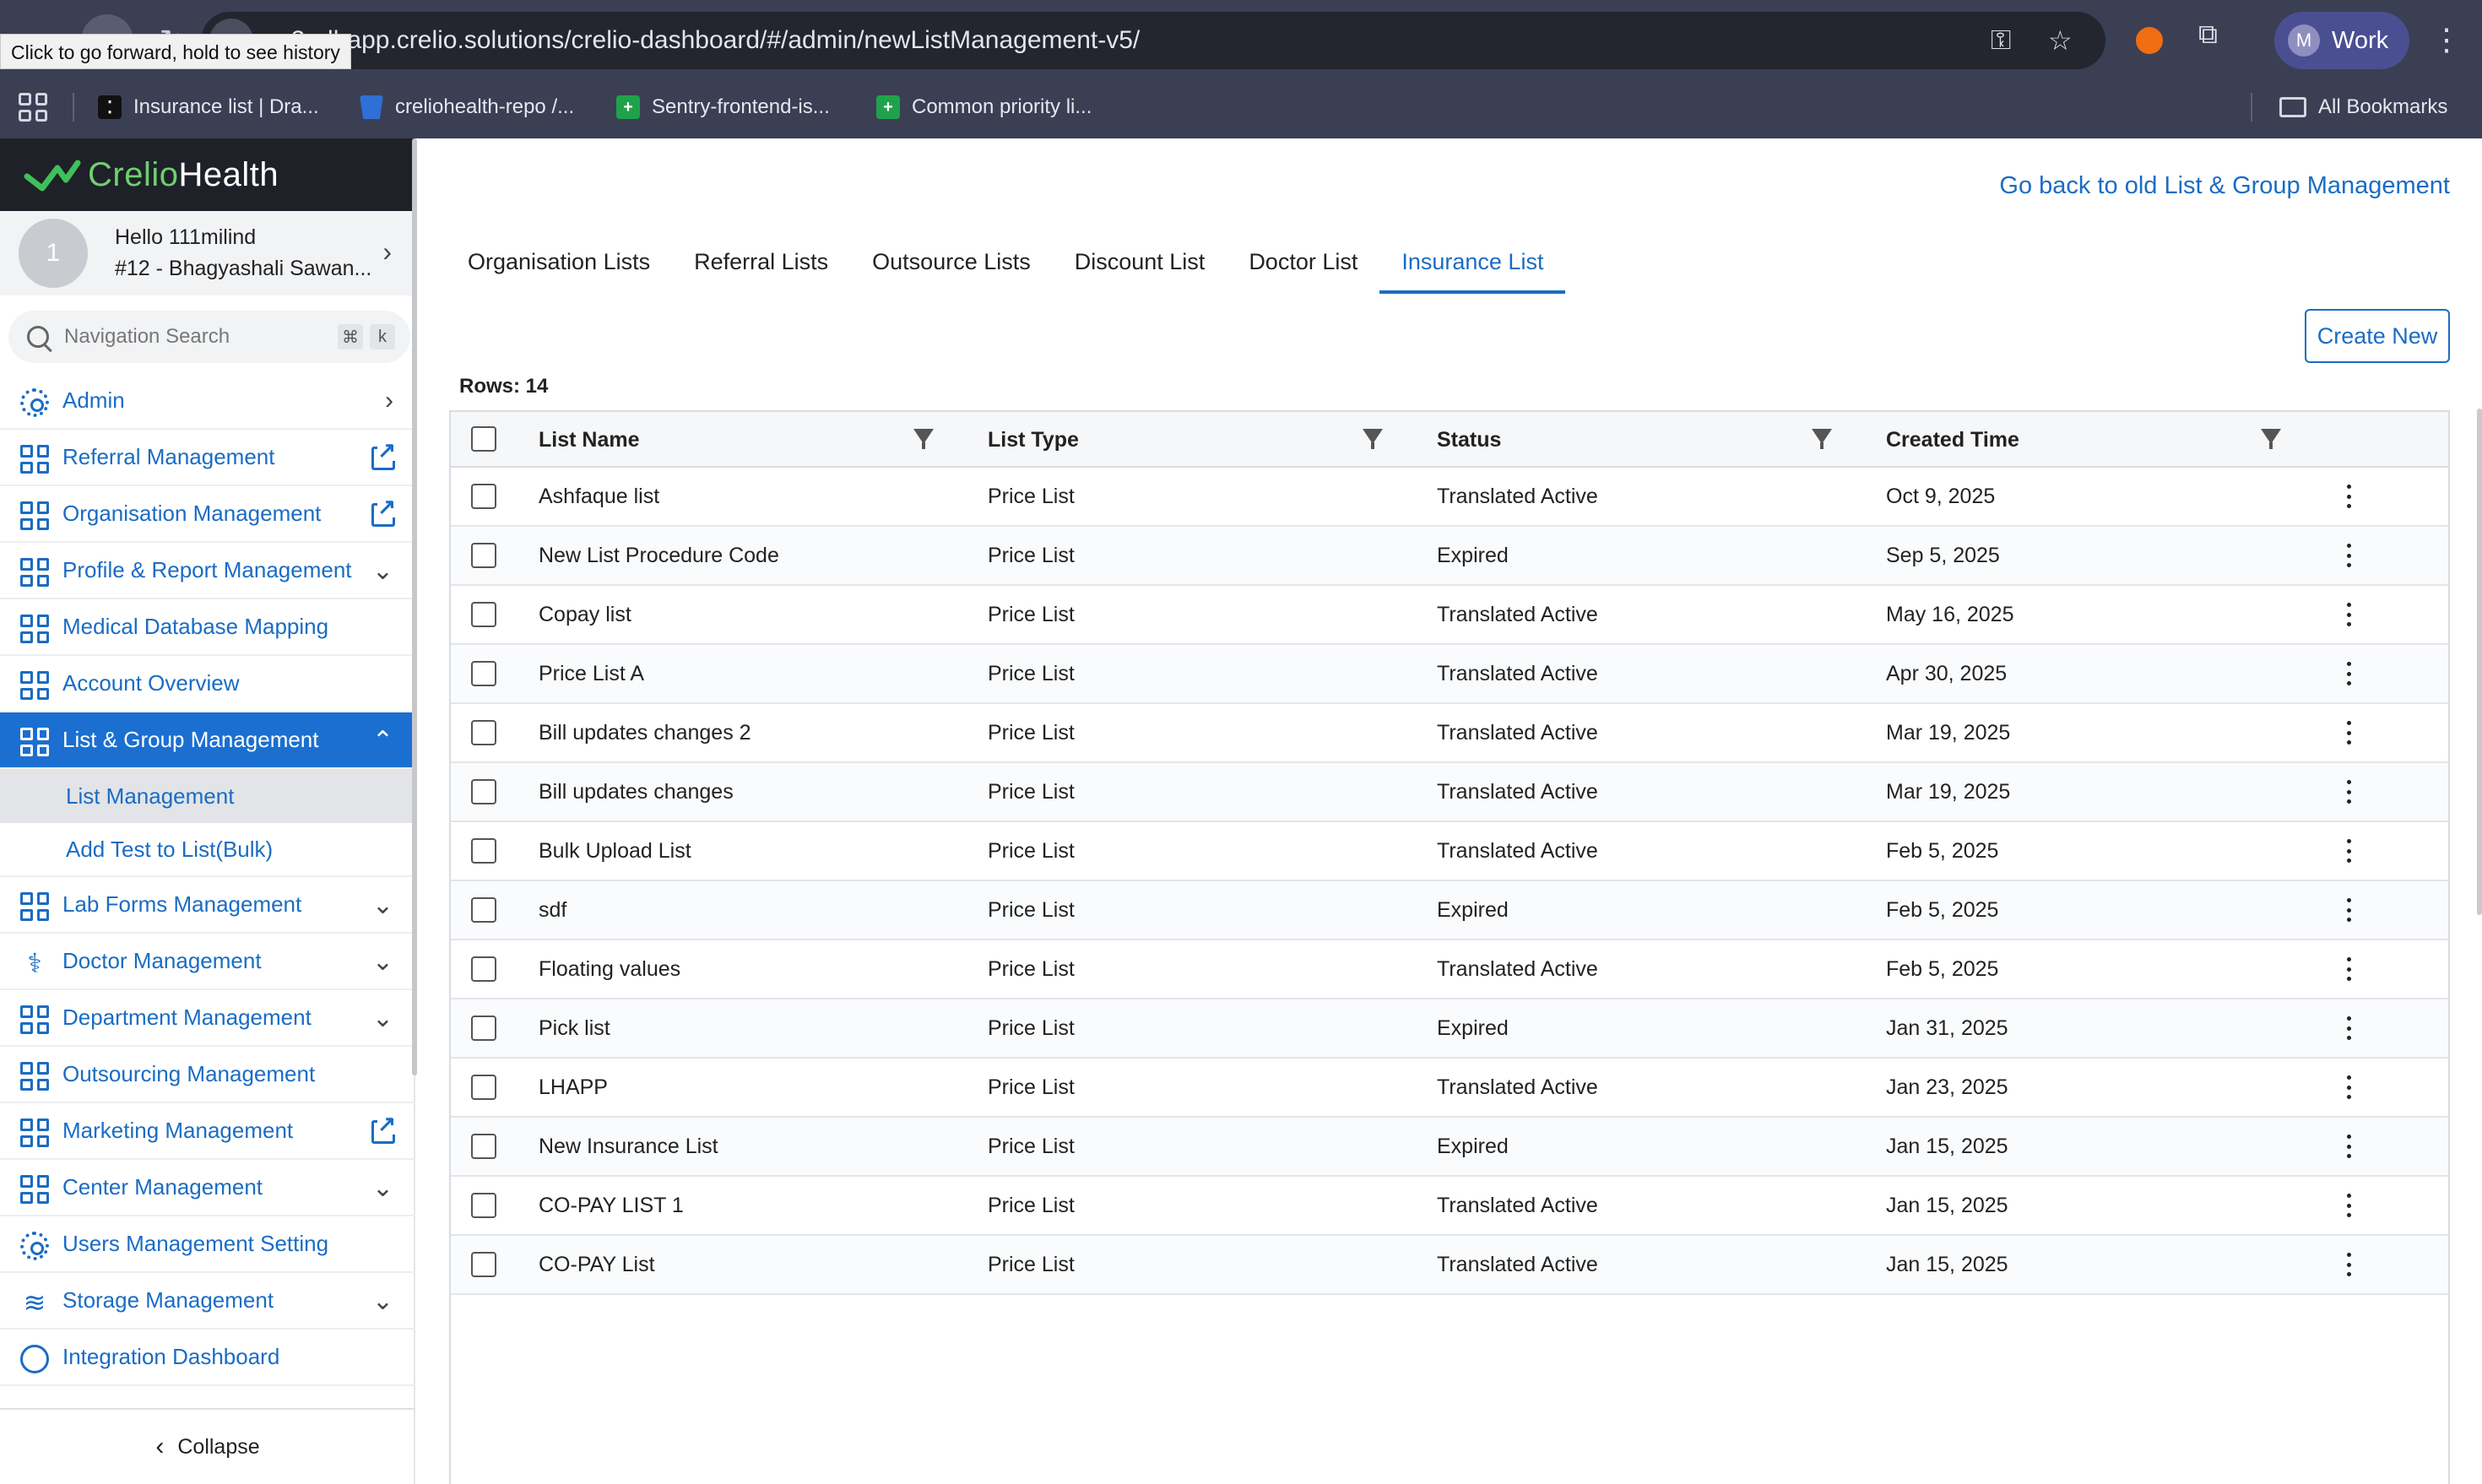 The height and width of the screenshot is (1484, 2482). I want to click on old-management-link: Go back to old List & Group Management, so click(2224, 186).